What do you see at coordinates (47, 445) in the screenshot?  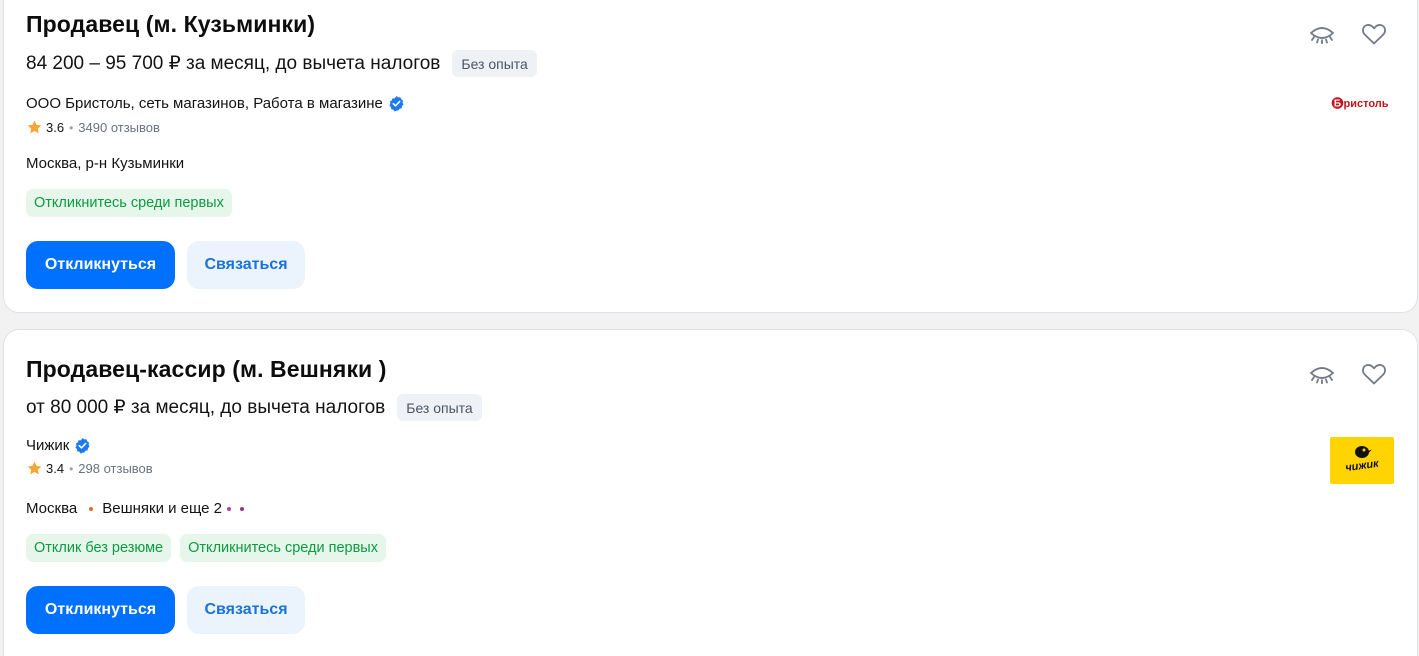 I see `company-name: Чижик` at bounding box center [47, 445].